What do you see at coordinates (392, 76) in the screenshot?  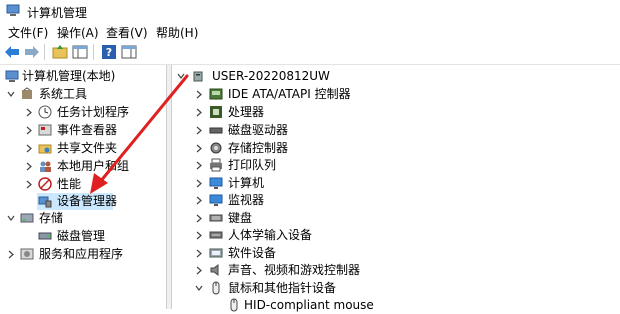 I see `device-tree-root: USER-20220812UW` at bounding box center [392, 76].